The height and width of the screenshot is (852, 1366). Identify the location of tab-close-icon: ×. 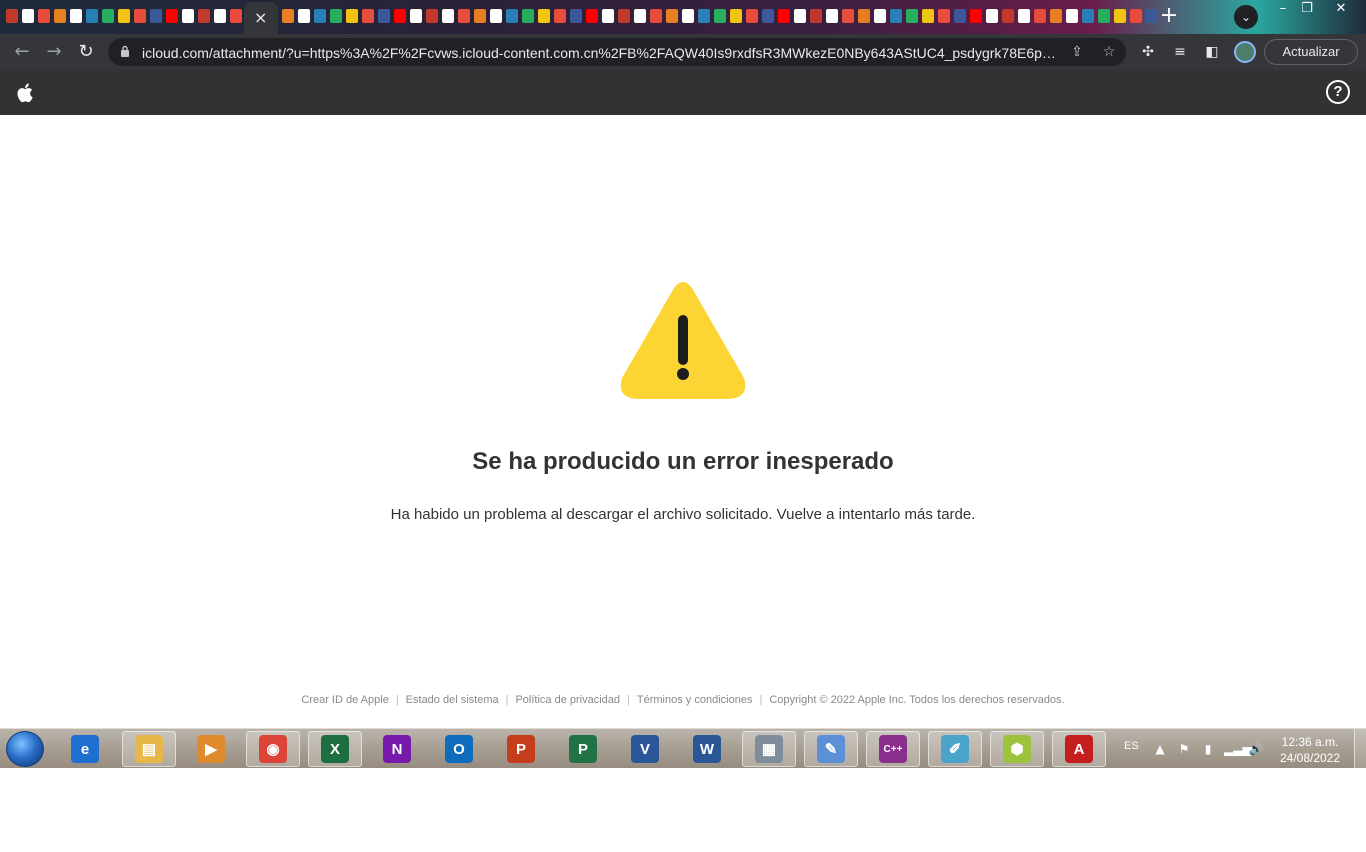
(260, 17).